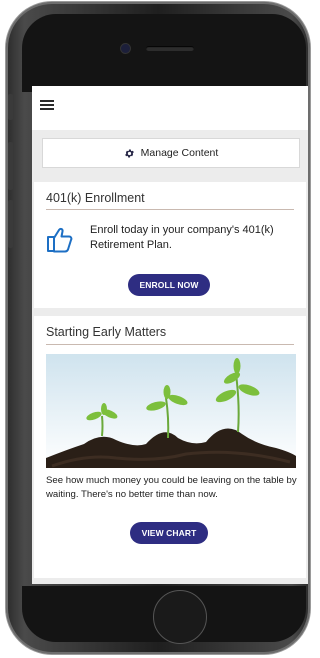 This screenshot has height=658, width=320. What do you see at coordinates (170, 108) in the screenshot?
I see `app-header` at bounding box center [170, 108].